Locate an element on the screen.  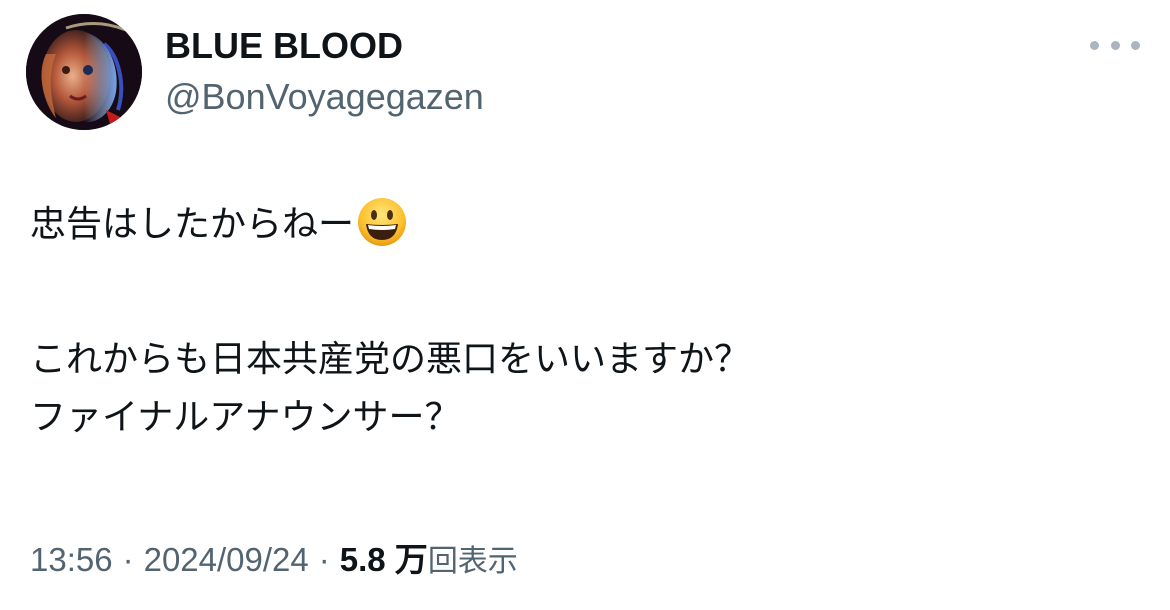
tweet-line-2: これからも日本共産党の悪口をいいますか？ is located at coordinates (390, 359).